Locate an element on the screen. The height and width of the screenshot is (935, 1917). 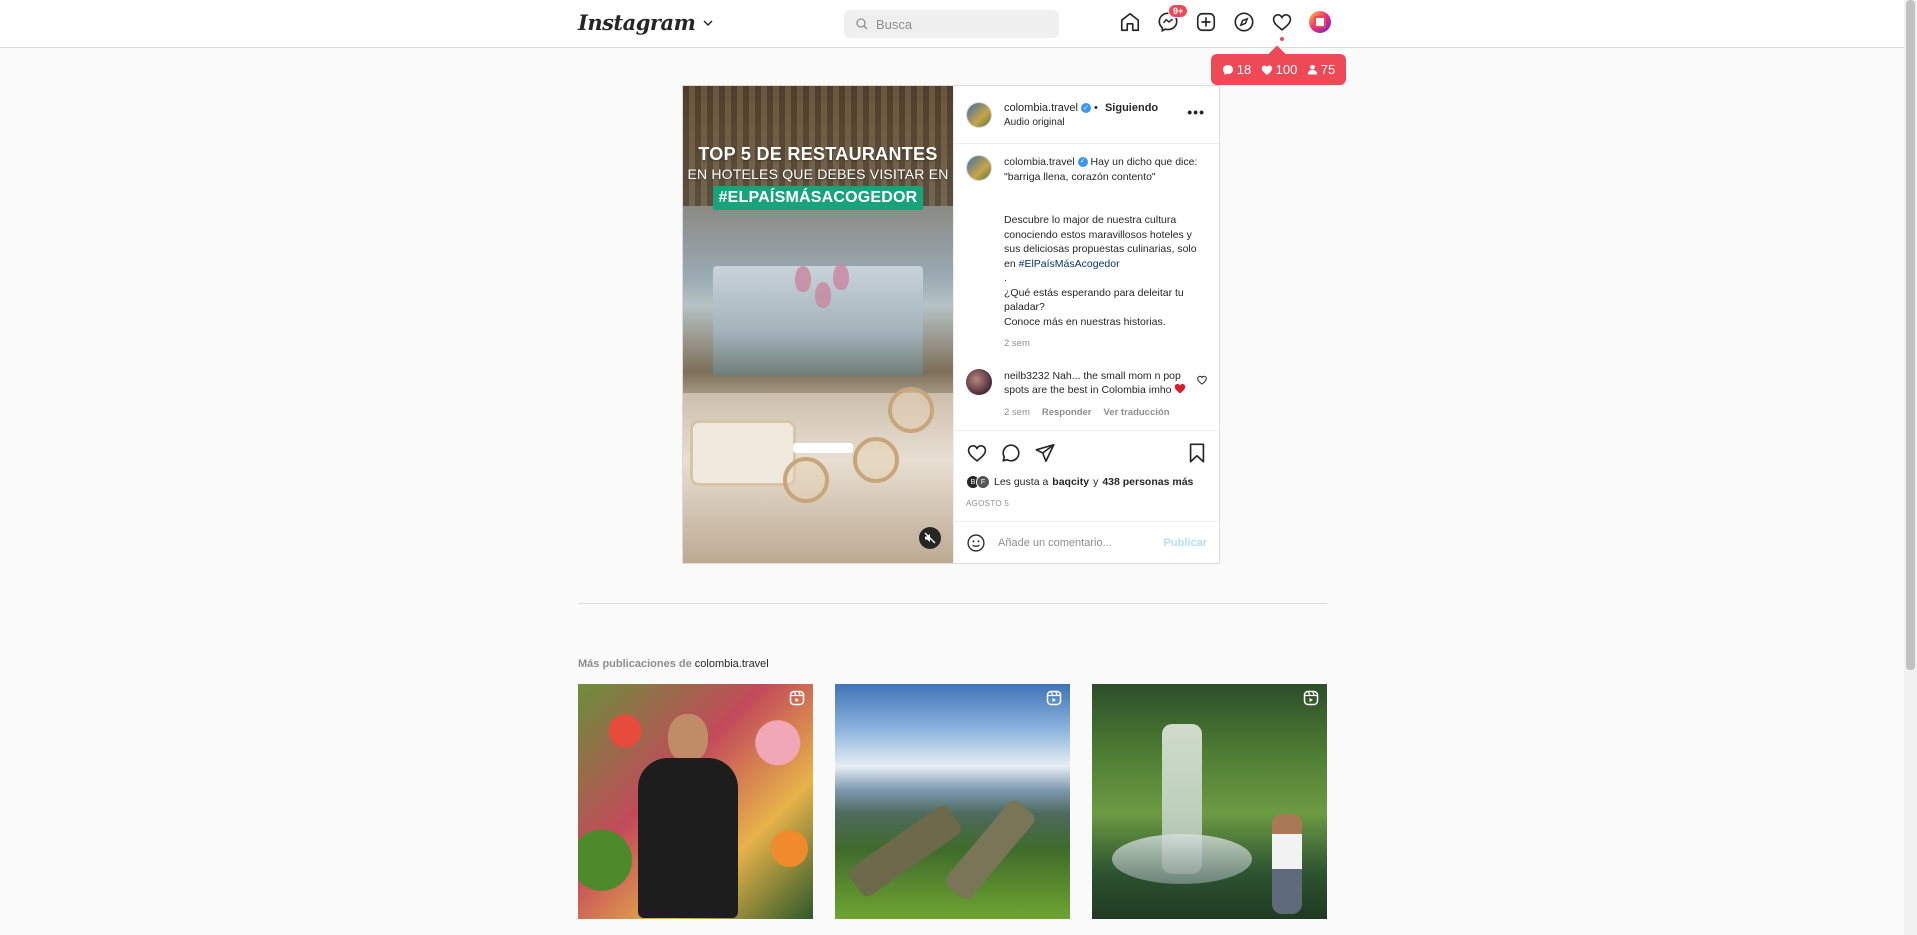
muted-speaker-icon is located at coordinates (930, 538).